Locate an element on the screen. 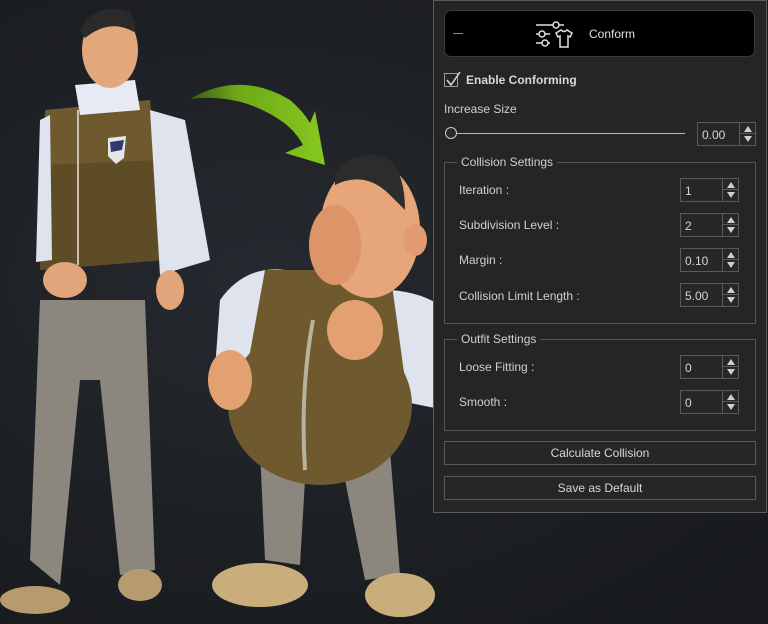 This screenshot has width=768, height=624. collision-limit-length-label: Collision Limit Length : is located at coordinates (519, 296).